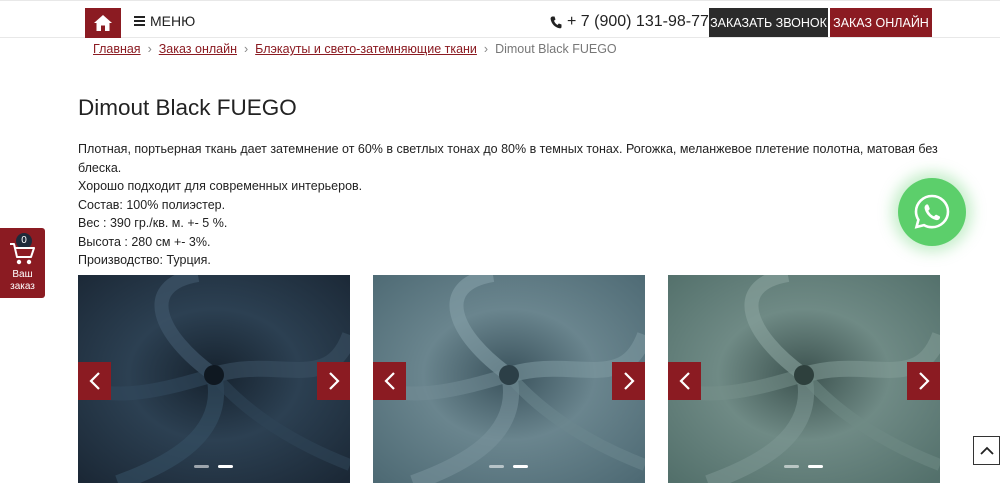 This screenshot has width=1000, height=488. Describe the element at coordinates (22, 254) in the screenshot. I see `shopping-cart-icon` at that location.